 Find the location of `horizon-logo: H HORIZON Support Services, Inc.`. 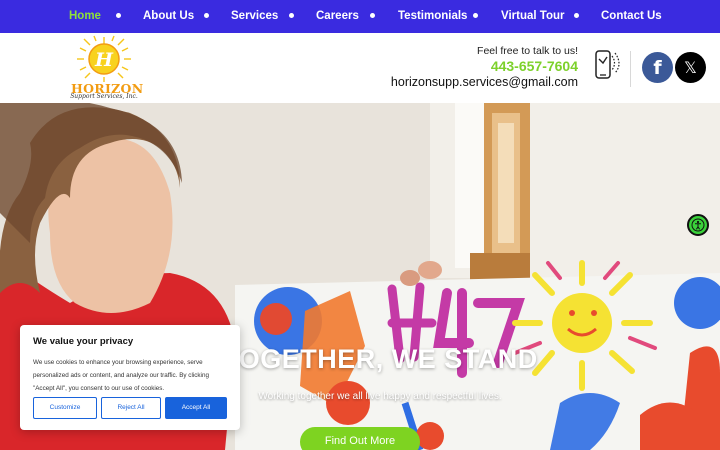

horizon-logo: H HORIZON Support Services, Inc. is located at coordinates (105, 68).